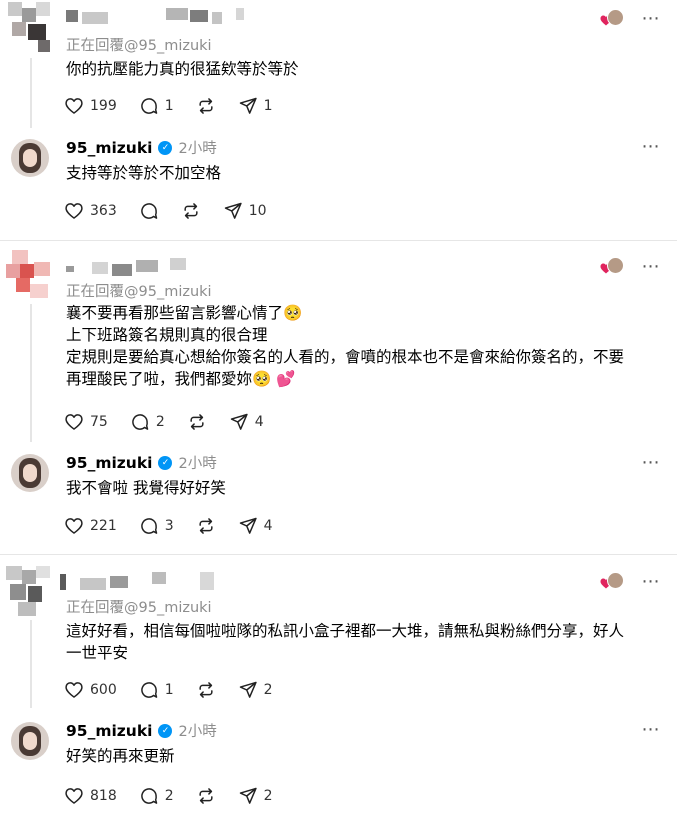 This screenshot has height=816, width=677. Describe the element at coordinates (179, 690) in the screenshot. I see `reply-actions: 600 1 2` at that location.